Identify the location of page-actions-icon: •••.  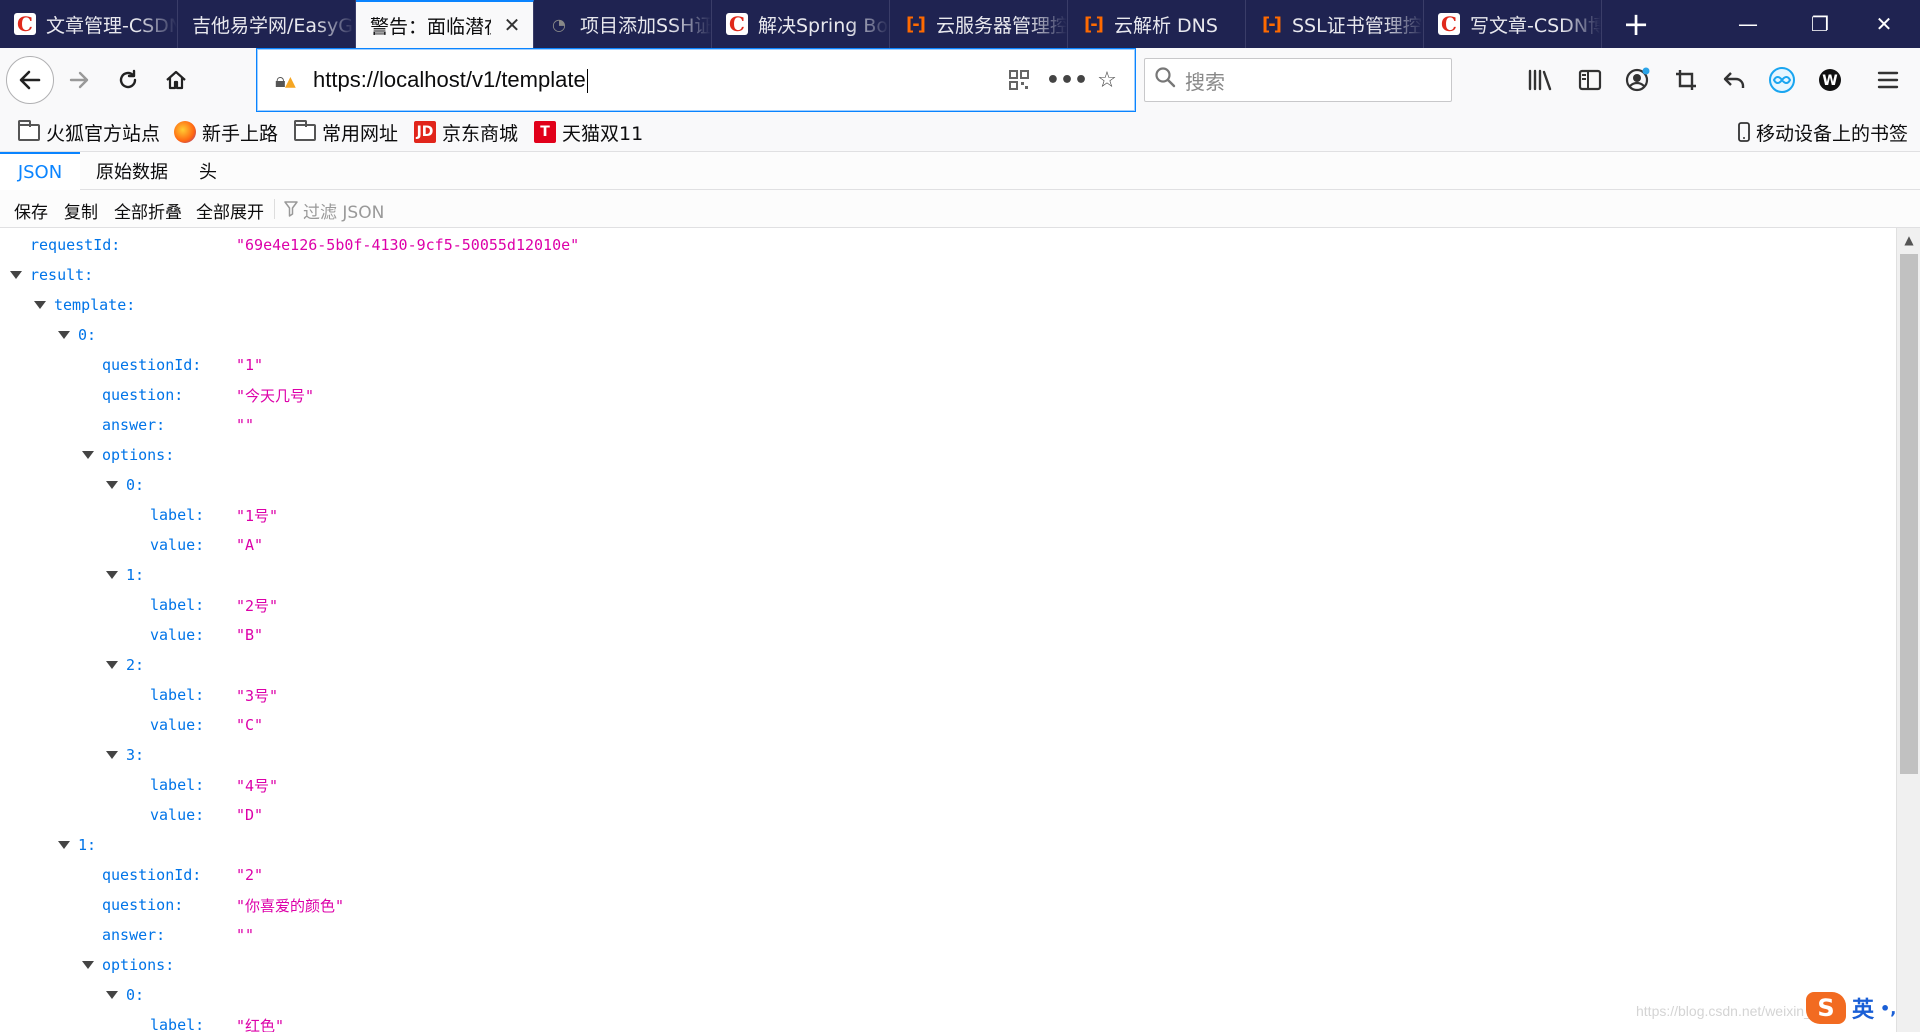
(1067, 80).